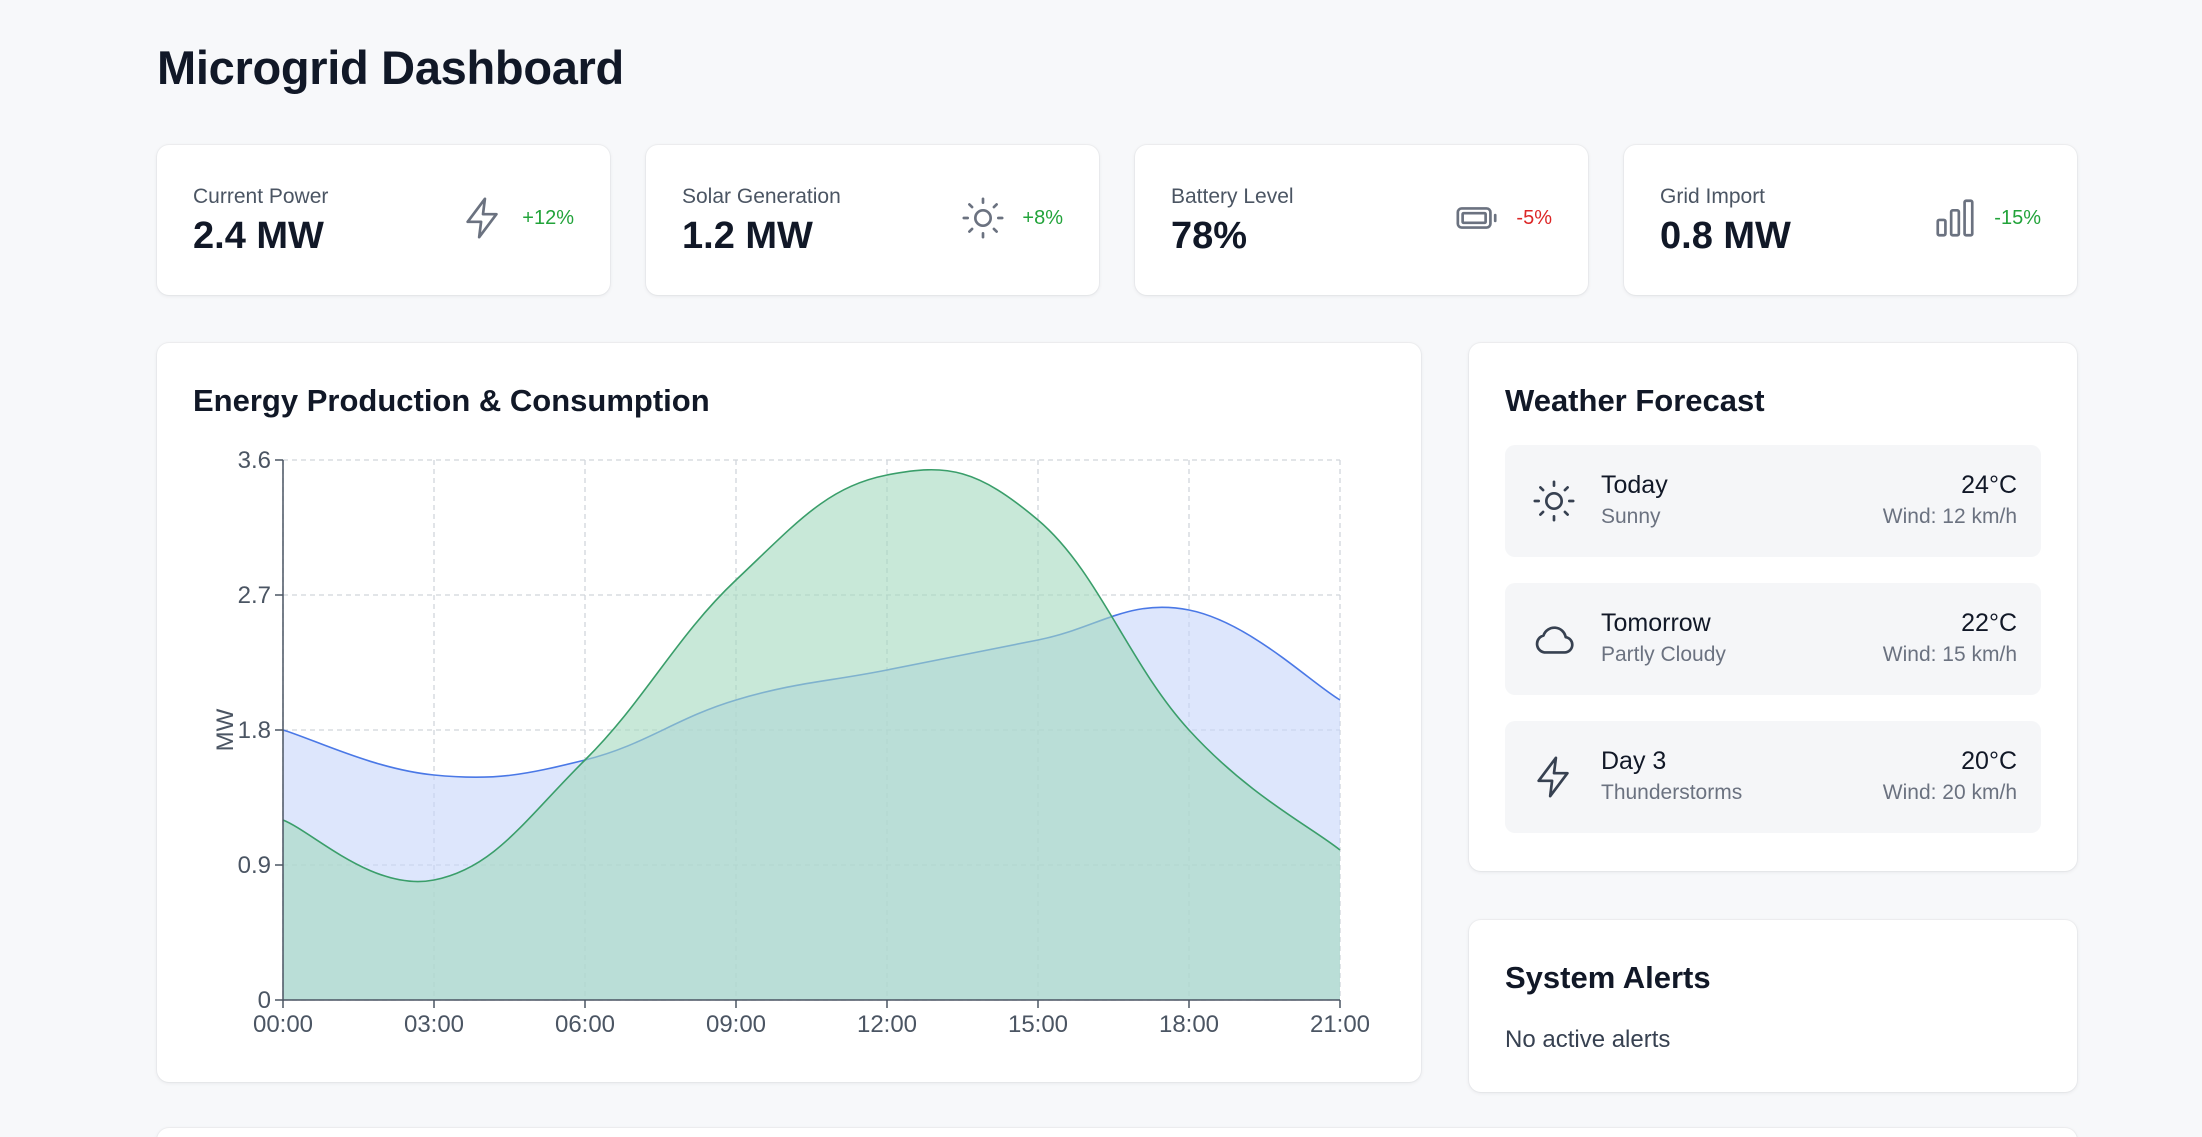 This screenshot has width=2202, height=1137. Describe the element at coordinates (1949, 792) in the screenshot. I see `forecast-wind: Wind: 20 km/h` at that location.